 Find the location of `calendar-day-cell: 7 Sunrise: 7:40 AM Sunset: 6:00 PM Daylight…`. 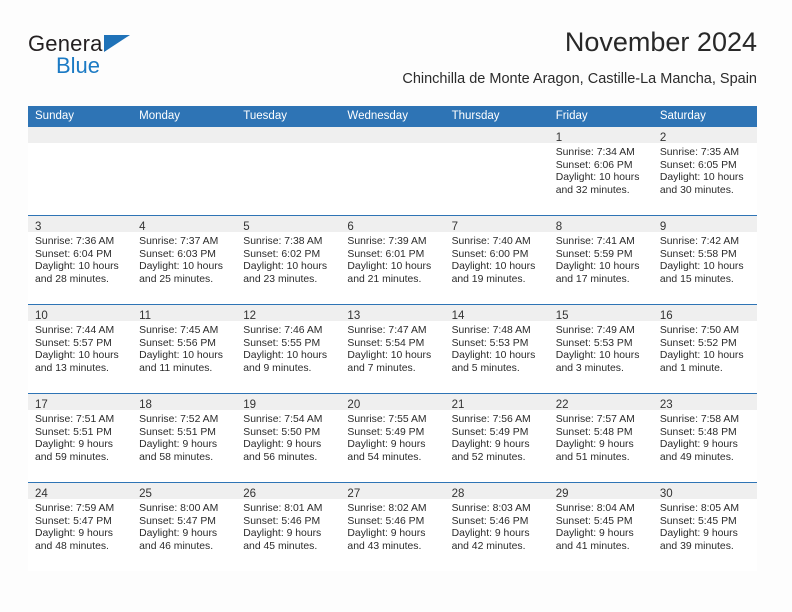

calendar-day-cell: 7 Sunrise: 7:40 AM Sunset: 6:00 PM Daylight… is located at coordinates (496, 259).